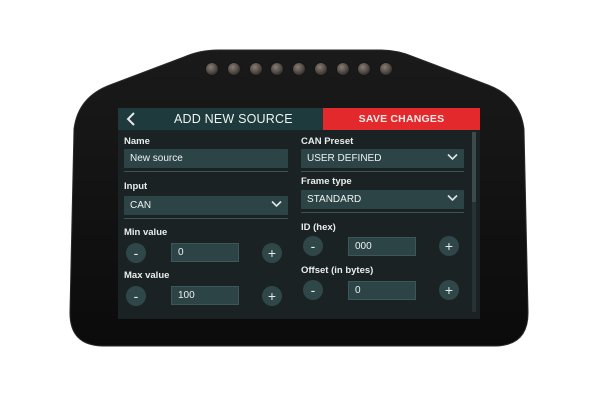 The image size is (600, 400). Describe the element at coordinates (272, 296) in the screenshot. I see `max-increment-button: +` at that location.